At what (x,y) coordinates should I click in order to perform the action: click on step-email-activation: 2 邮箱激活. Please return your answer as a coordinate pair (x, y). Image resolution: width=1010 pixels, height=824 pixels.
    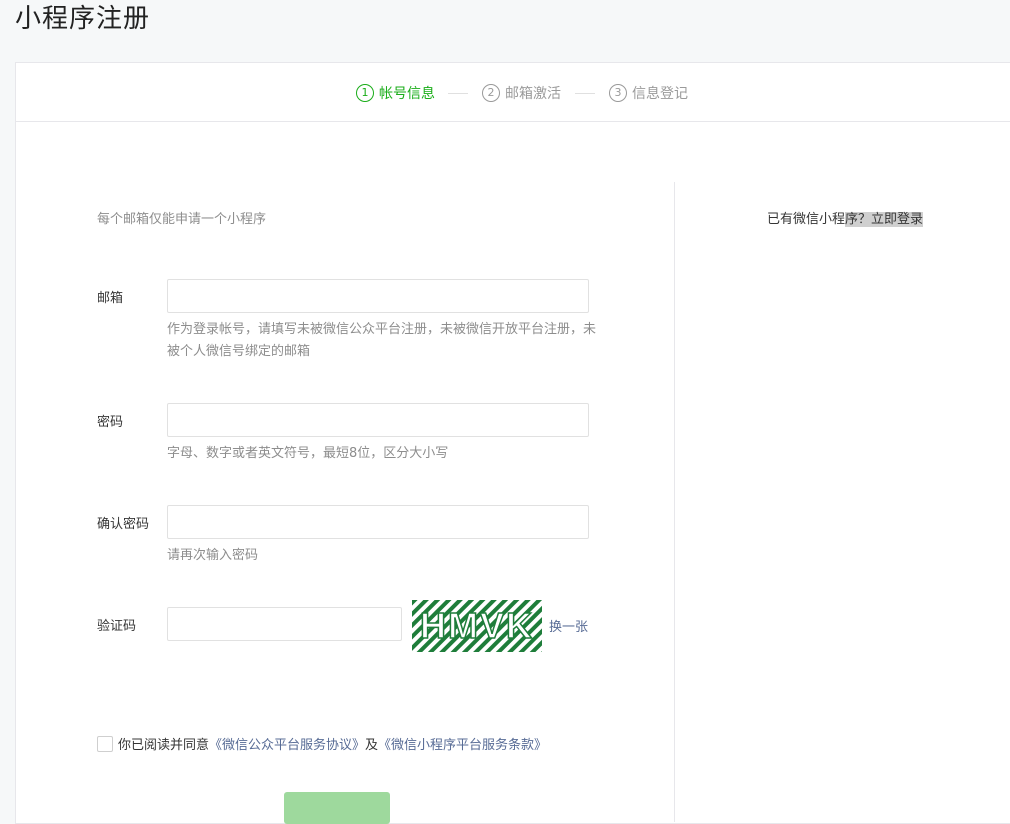
    Looking at the image, I should click on (521, 93).